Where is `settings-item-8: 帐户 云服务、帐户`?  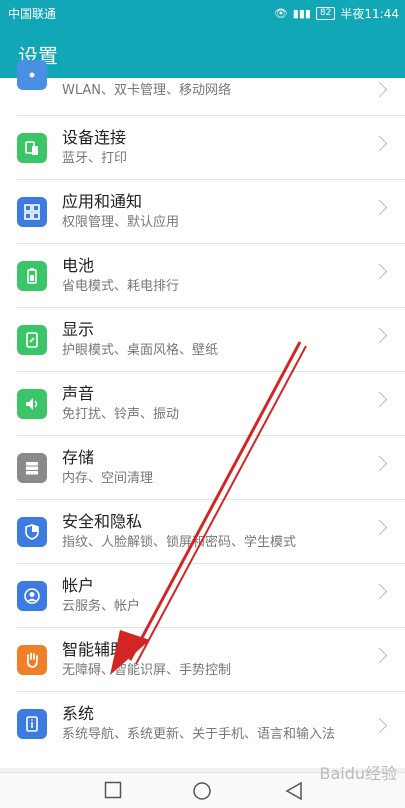
settings-item-8: 帐户 云服务、帐户 is located at coordinates (202, 596).